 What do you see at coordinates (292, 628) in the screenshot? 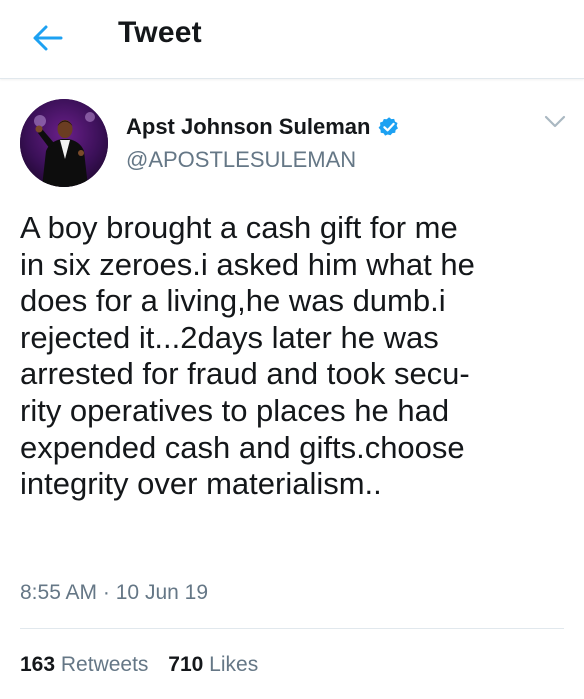
I see `divider` at bounding box center [292, 628].